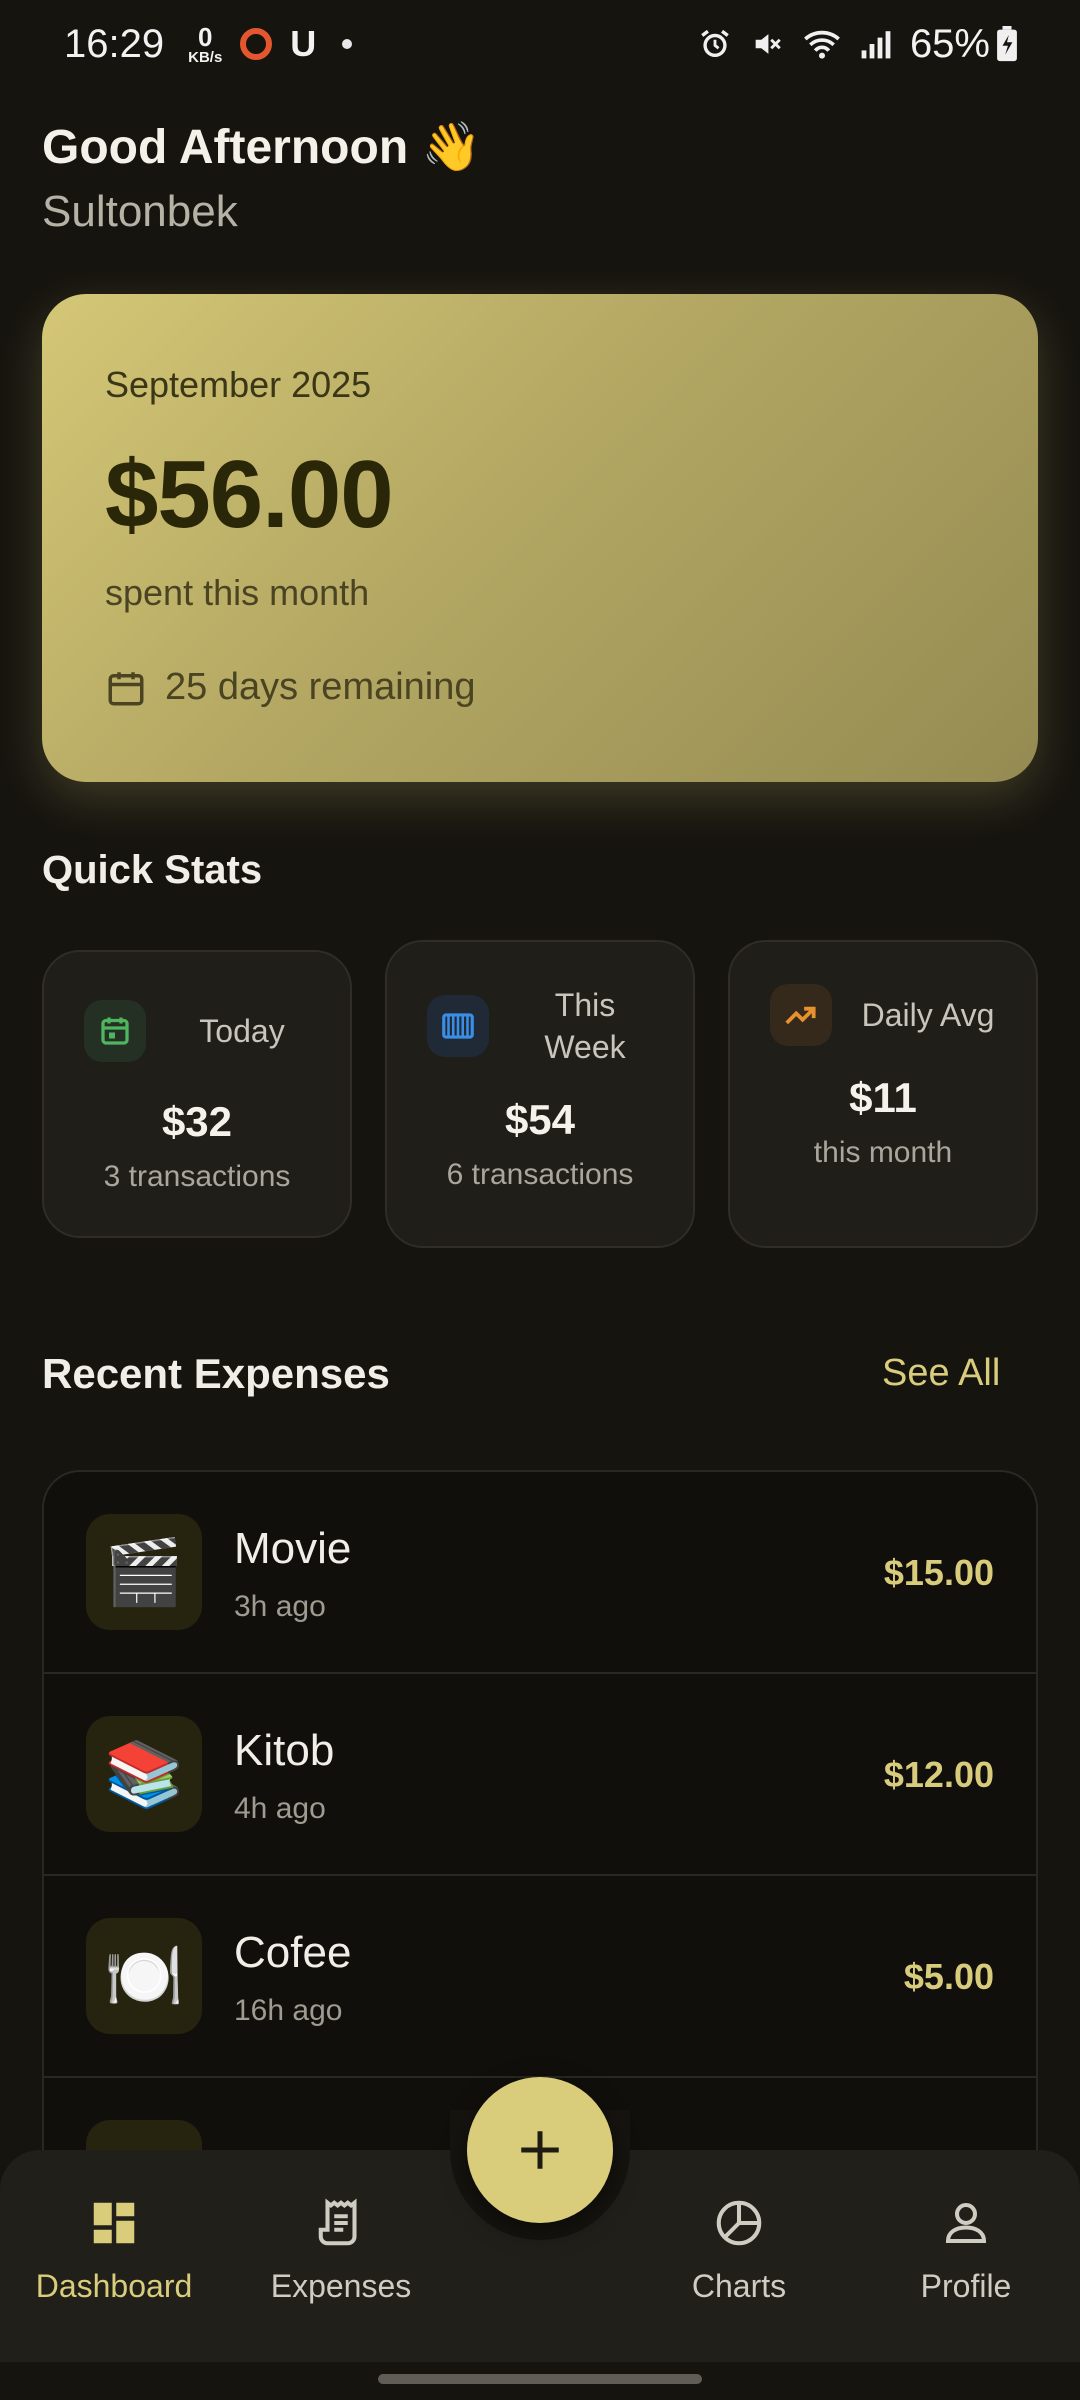 The width and height of the screenshot is (1080, 2400). Describe the element at coordinates (540, 1977) in the screenshot. I see `list-item: 🍽️ Cofee 16h ago $5.00` at that location.